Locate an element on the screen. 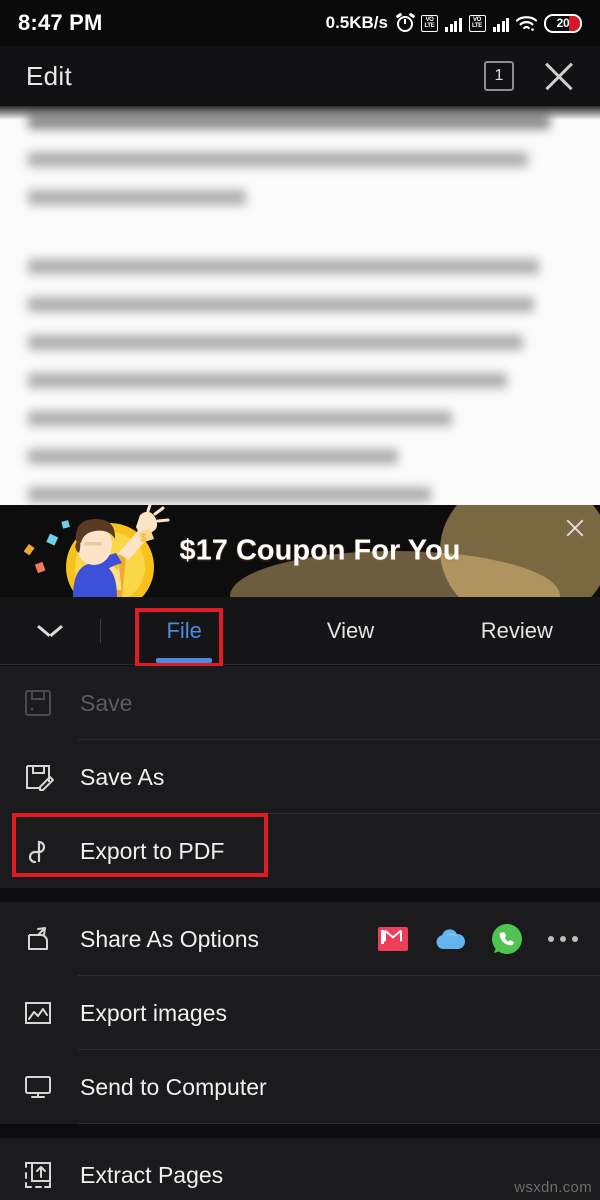 This screenshot has width=600, height=1200. menu-item-save-label: Save is located at coordinates (106, 702).